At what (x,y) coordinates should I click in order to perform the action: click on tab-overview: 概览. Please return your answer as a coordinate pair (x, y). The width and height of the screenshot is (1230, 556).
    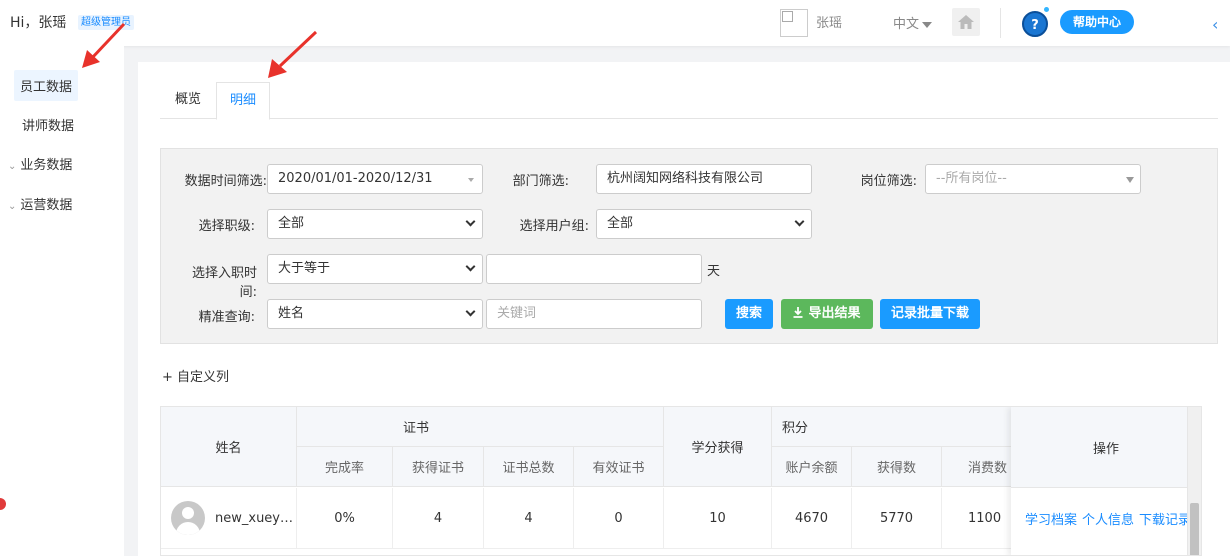
    Looking at the image, I should click on (188, 100).